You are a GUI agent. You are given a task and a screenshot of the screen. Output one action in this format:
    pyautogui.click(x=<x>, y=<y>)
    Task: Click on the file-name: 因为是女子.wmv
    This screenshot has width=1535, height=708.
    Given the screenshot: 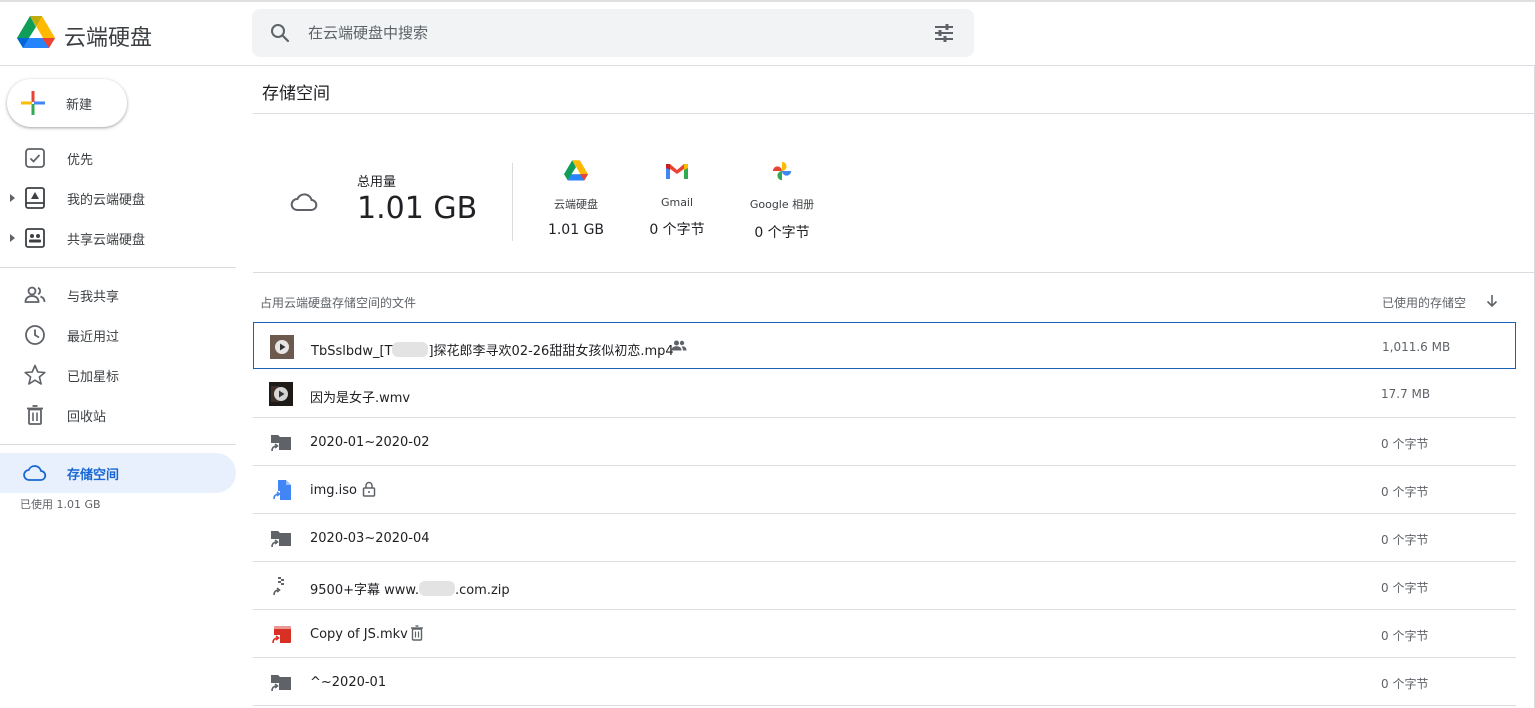 What is the action you would take?
    pyautogui.click(x=360, y=396)
    